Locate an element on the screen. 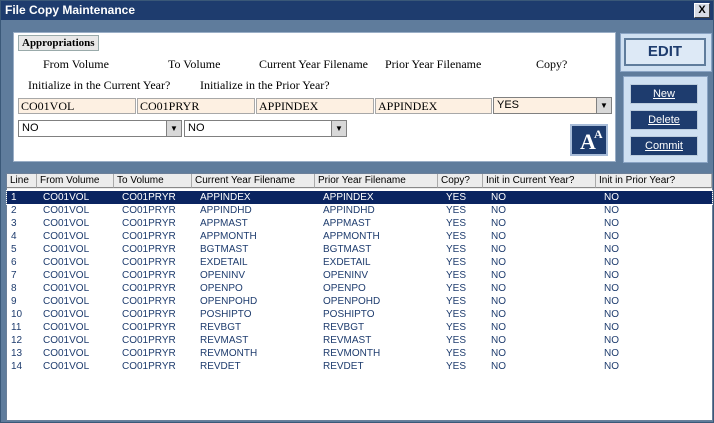 The height and width of the screenshot is (423, 714). prior-year-filename-label: Prior Year Filename is located at coordinates (433, 64).